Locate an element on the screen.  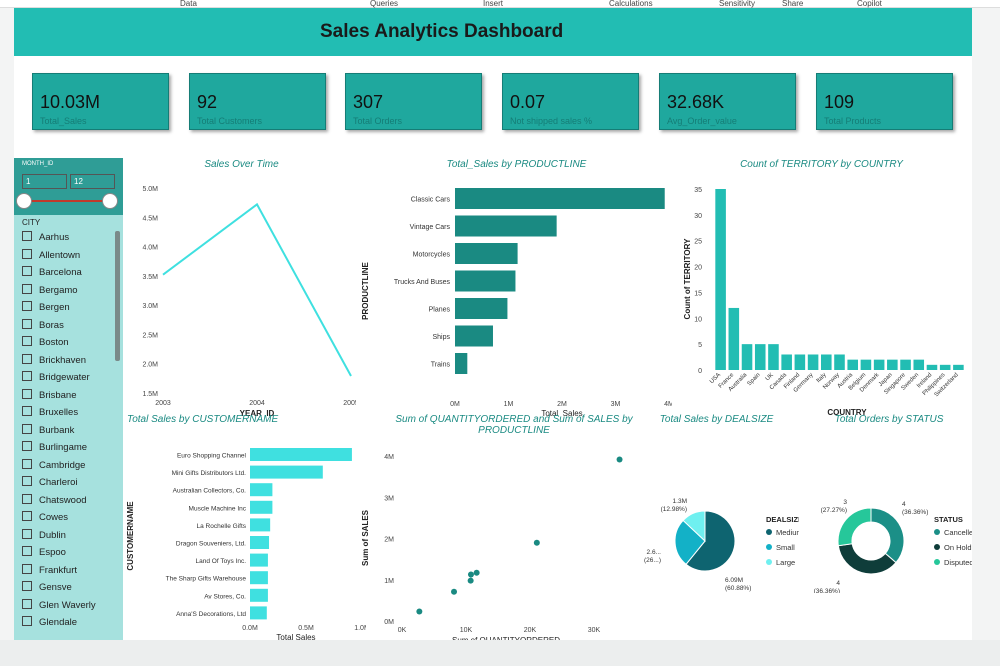
kpi-value: 32.68K is located at coordinates (696, 102).